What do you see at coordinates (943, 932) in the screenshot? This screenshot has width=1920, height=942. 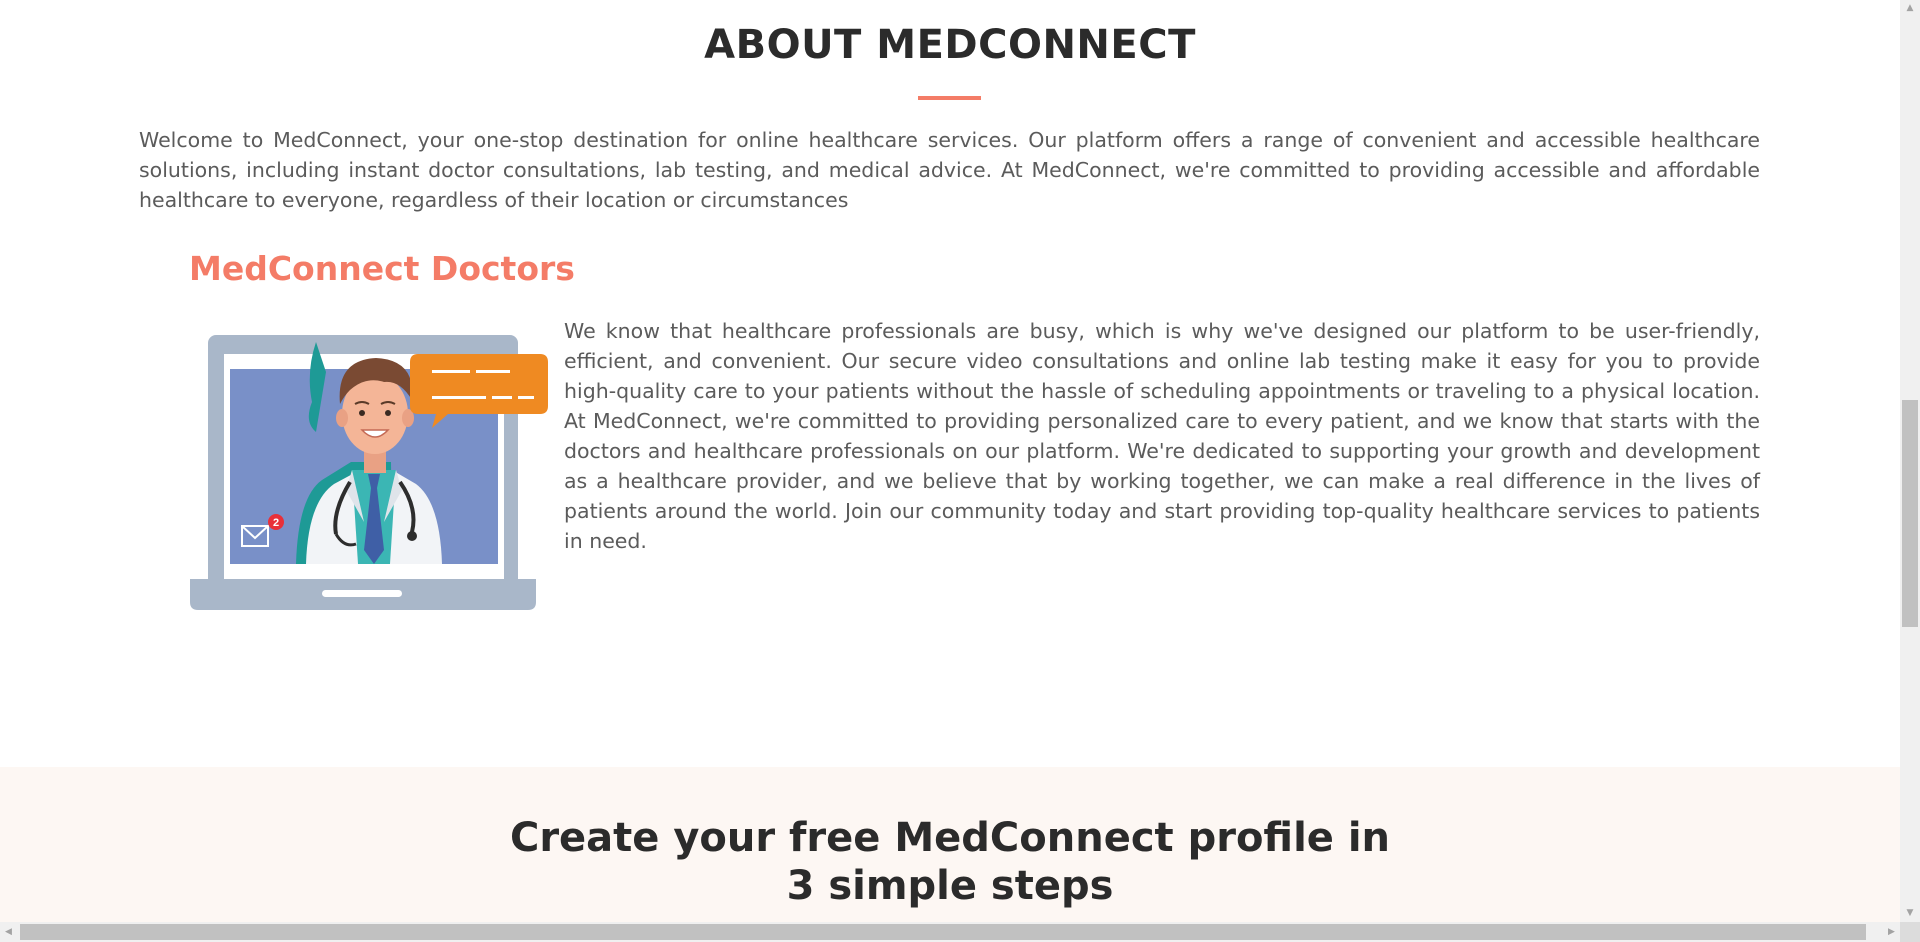 I see `horizontal-scroll-thumb` at bounding box center [943, 932].